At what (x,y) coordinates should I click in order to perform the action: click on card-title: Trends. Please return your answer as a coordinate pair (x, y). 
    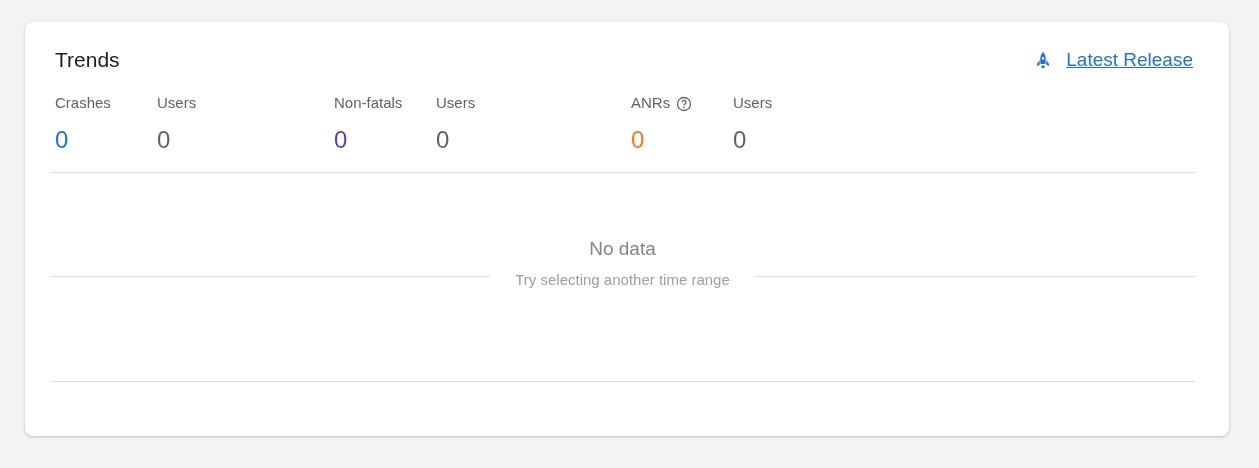
    Looking at the image, I should click on (87, 60).